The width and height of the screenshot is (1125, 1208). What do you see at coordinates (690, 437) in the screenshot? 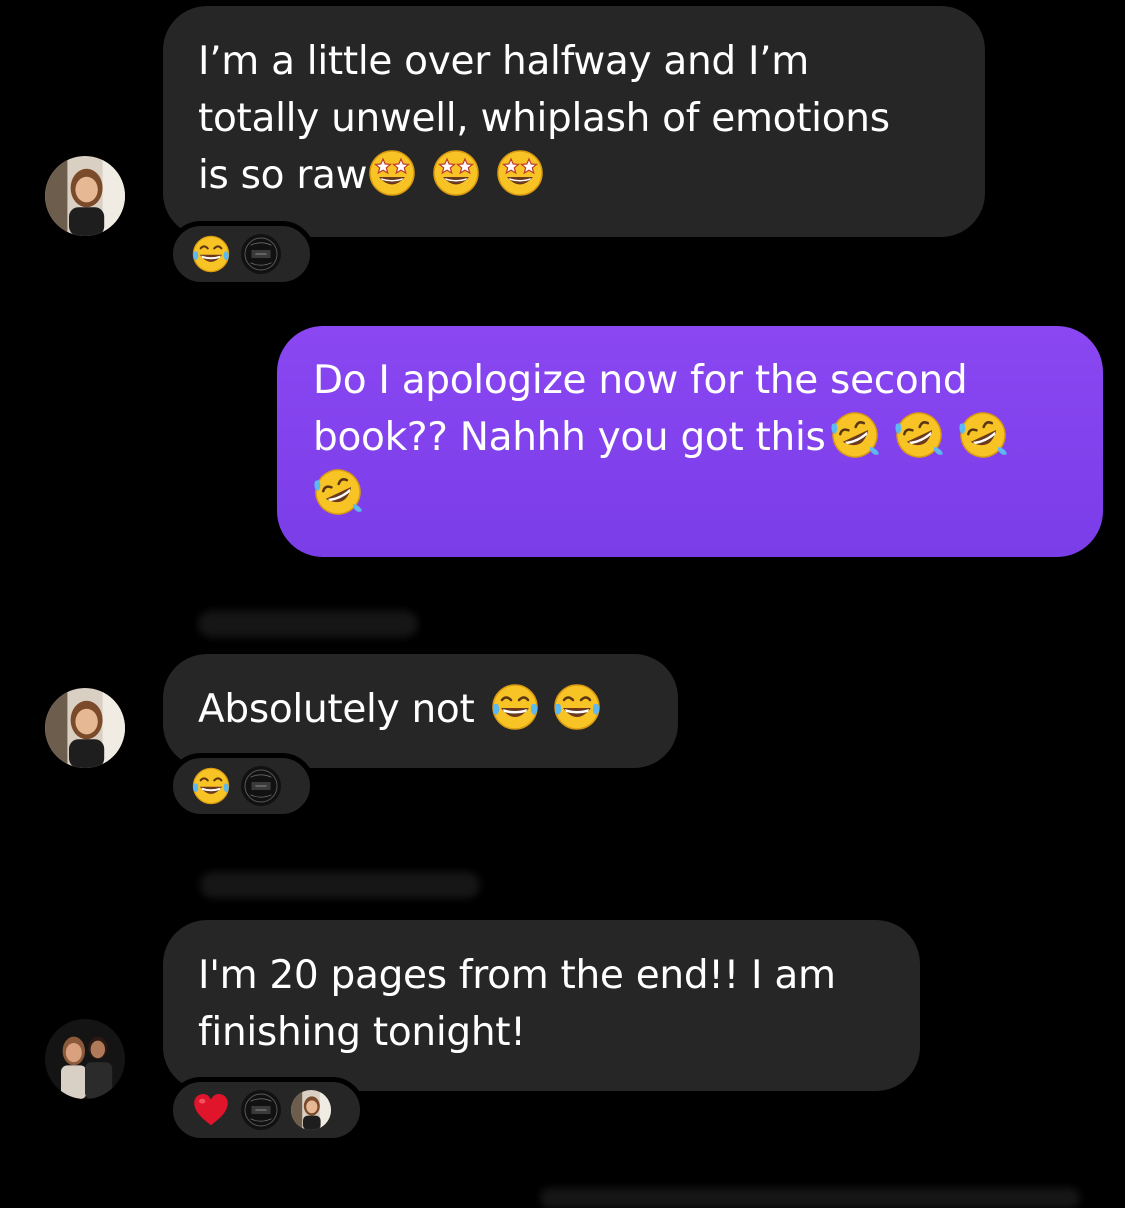
I see `message-text-line: book?? Nahhh you got this` at bounding box center [690, 437].